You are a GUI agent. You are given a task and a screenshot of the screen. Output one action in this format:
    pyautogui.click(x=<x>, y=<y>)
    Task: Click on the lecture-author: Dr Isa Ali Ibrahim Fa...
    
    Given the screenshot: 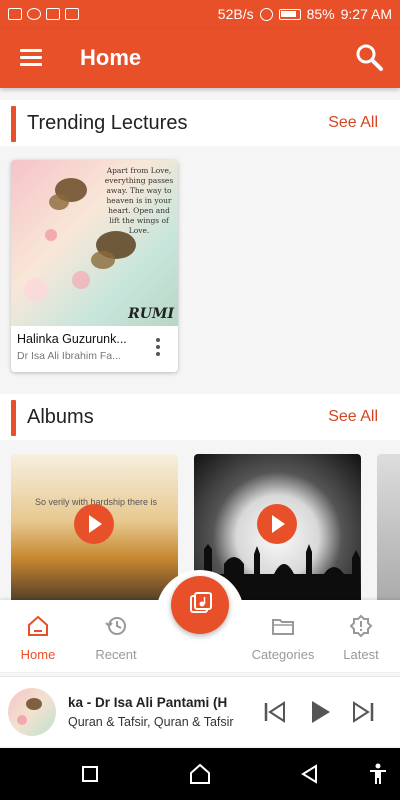 What is the action you would take?
    pyautogui.click(x=69, y=356)
    